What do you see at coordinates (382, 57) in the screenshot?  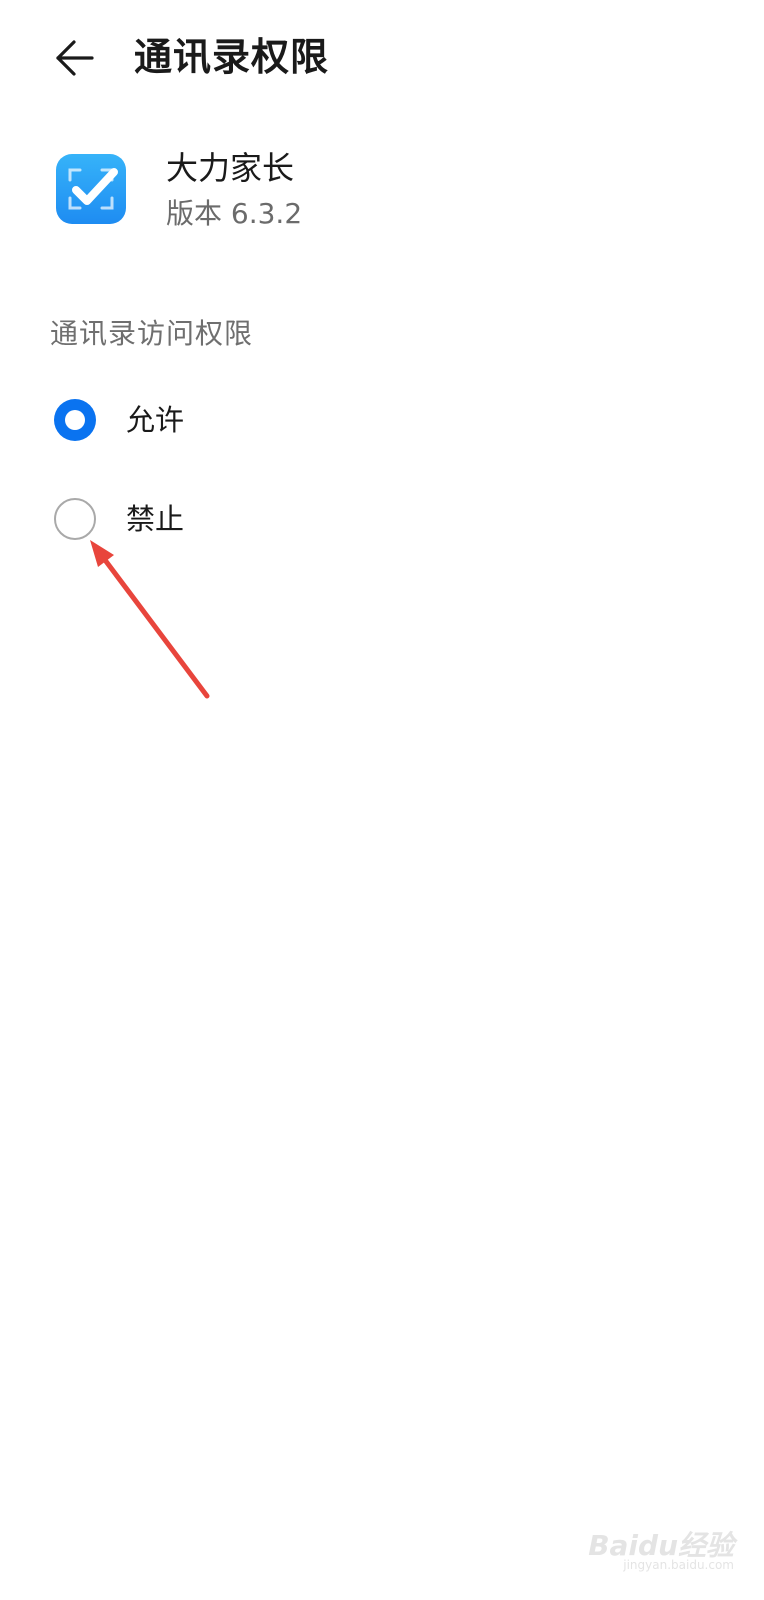 I see `app-bar: 通讯录权限` at bounding box center [382, 57].